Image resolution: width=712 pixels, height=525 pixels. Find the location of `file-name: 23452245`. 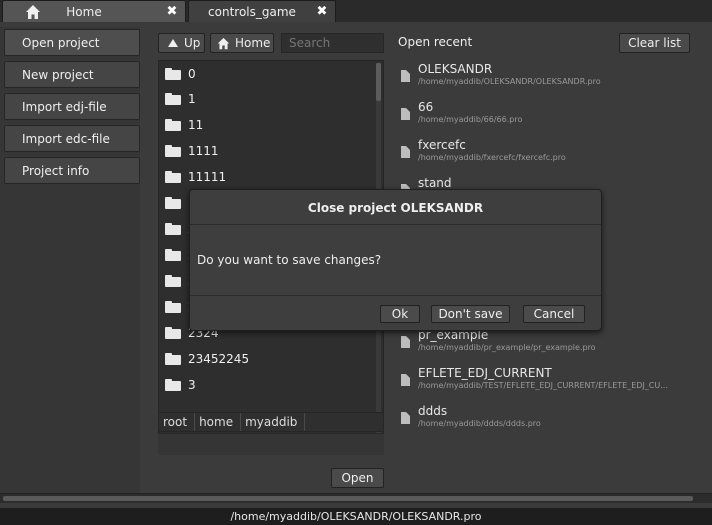

file-name: 23452245 is located at coordinates (219, 359).